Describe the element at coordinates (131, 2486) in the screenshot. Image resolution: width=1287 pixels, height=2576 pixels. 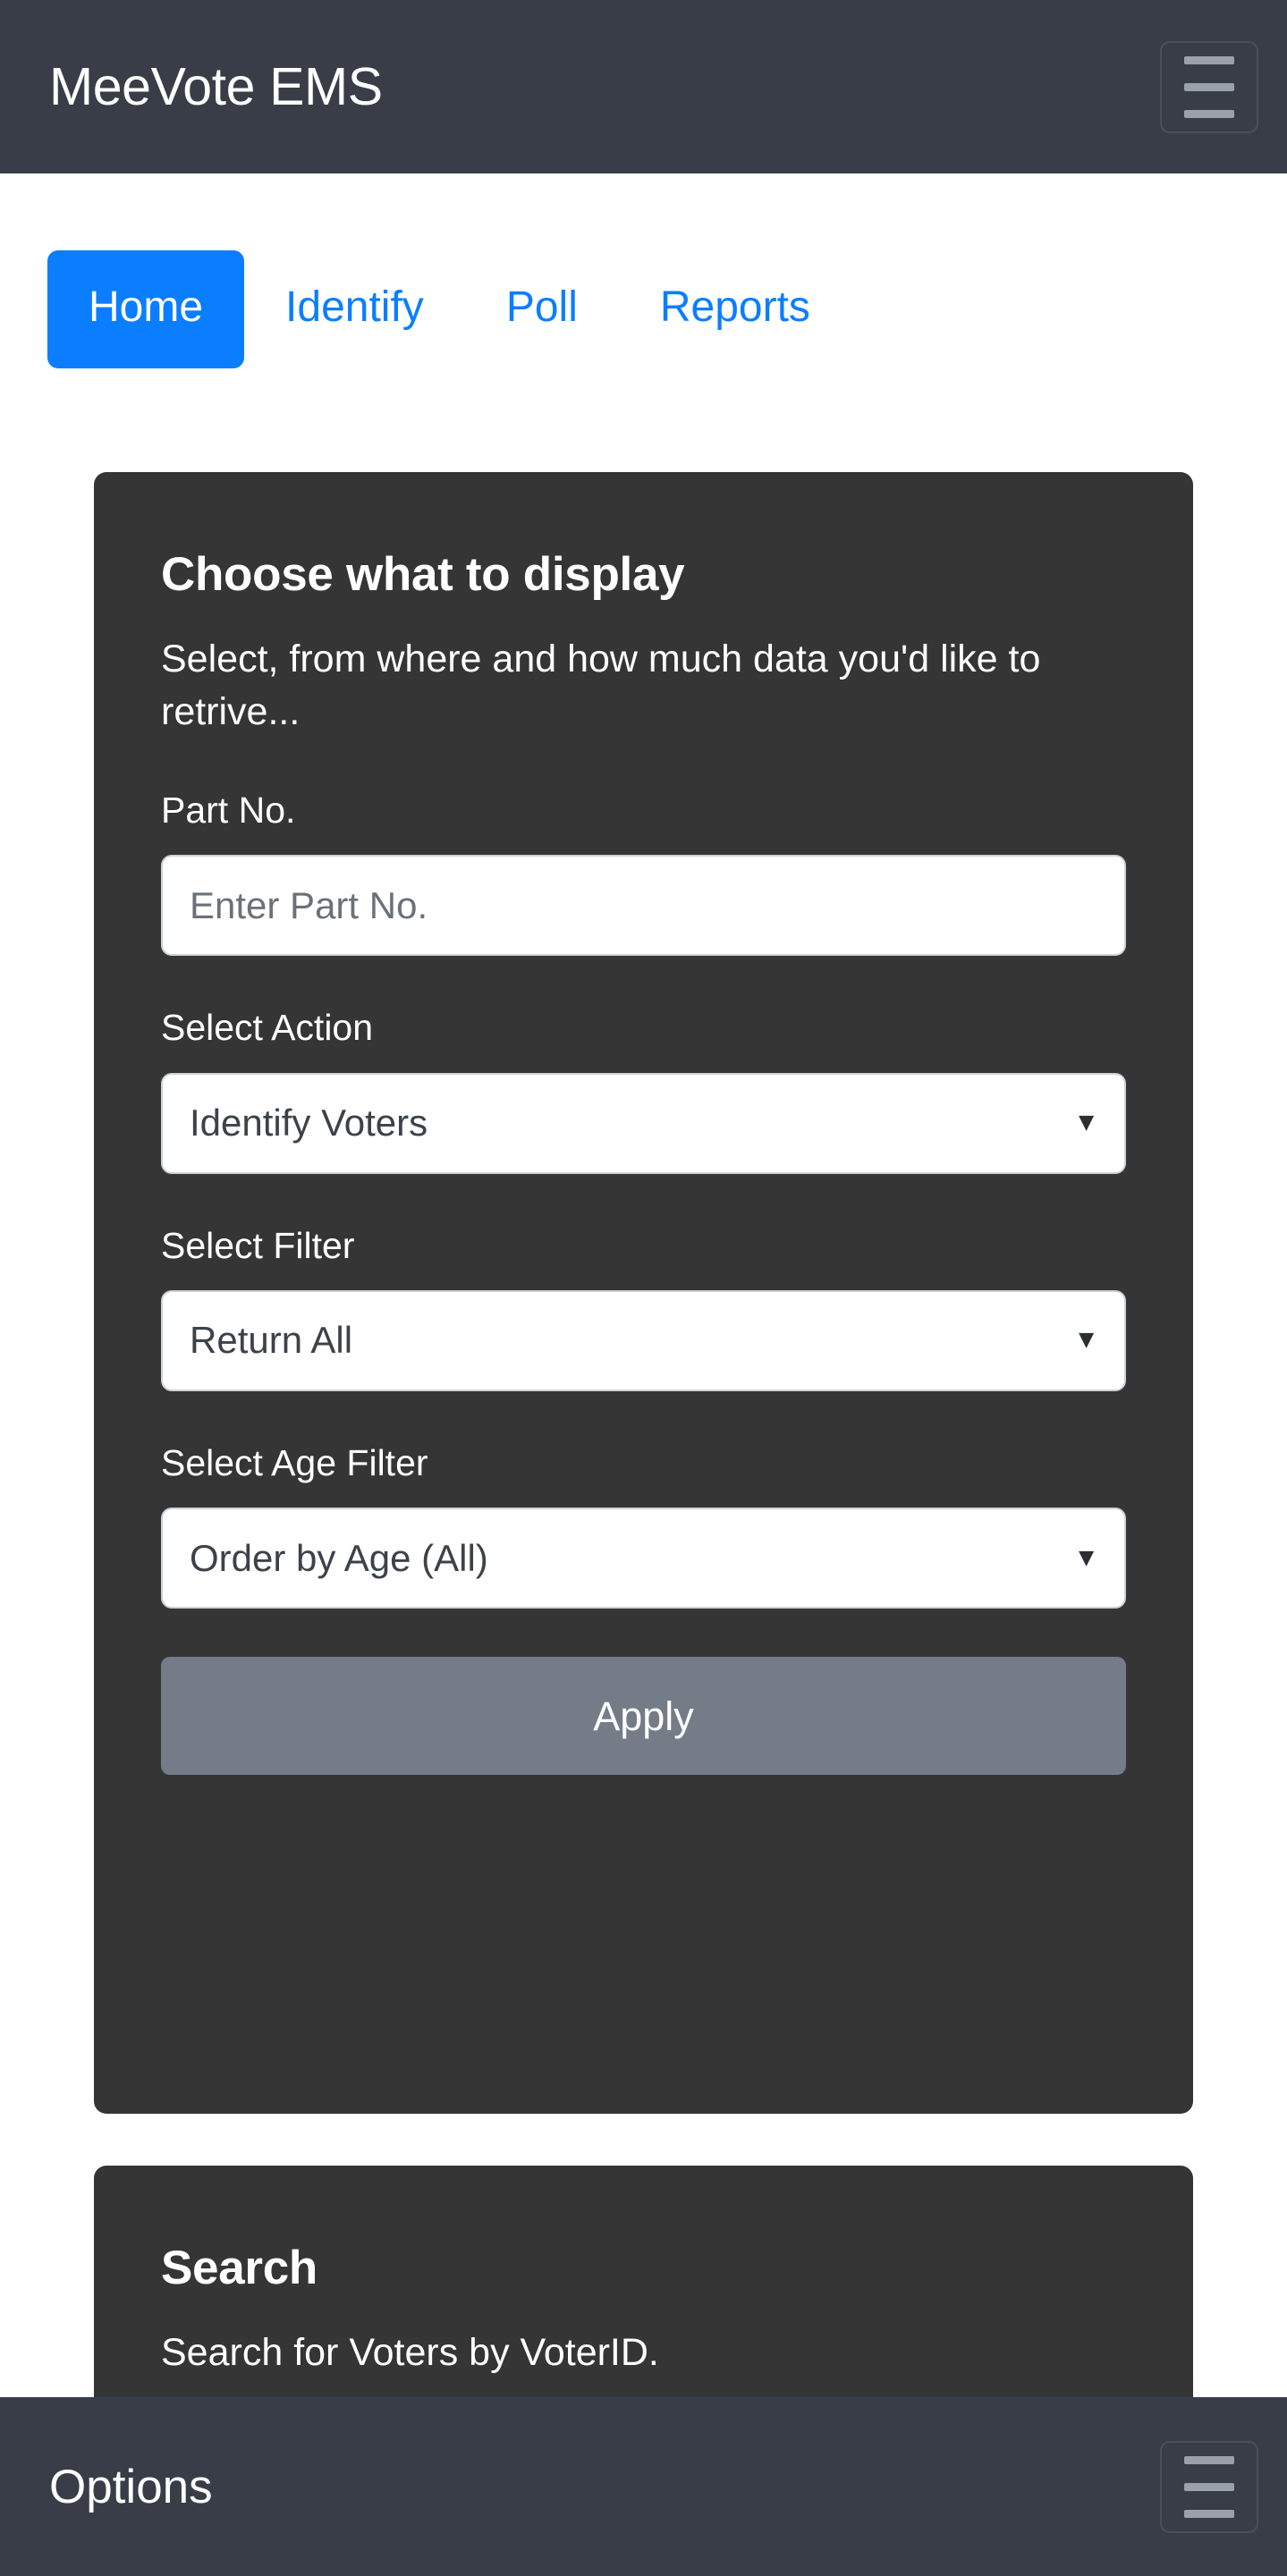
I see `options-title: Options` at that location.